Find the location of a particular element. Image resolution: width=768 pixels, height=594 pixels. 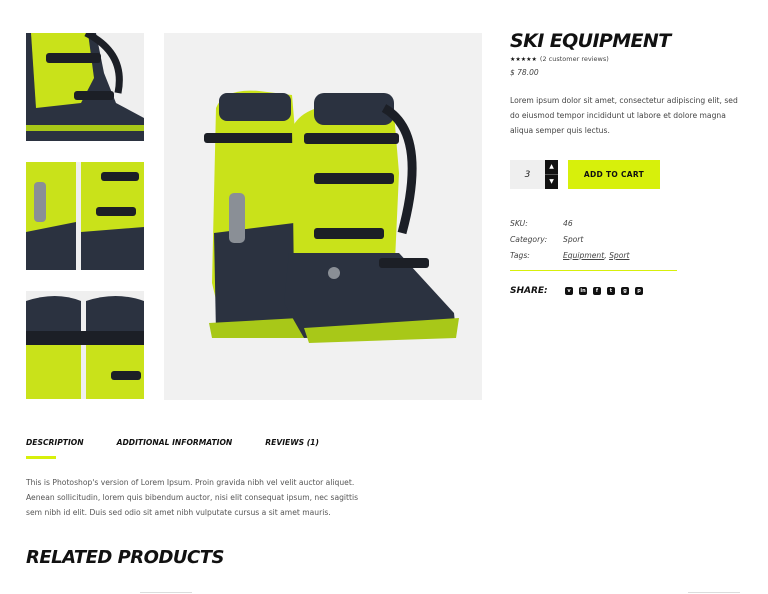

category-label: Category: is located at coordinates (529, 239).